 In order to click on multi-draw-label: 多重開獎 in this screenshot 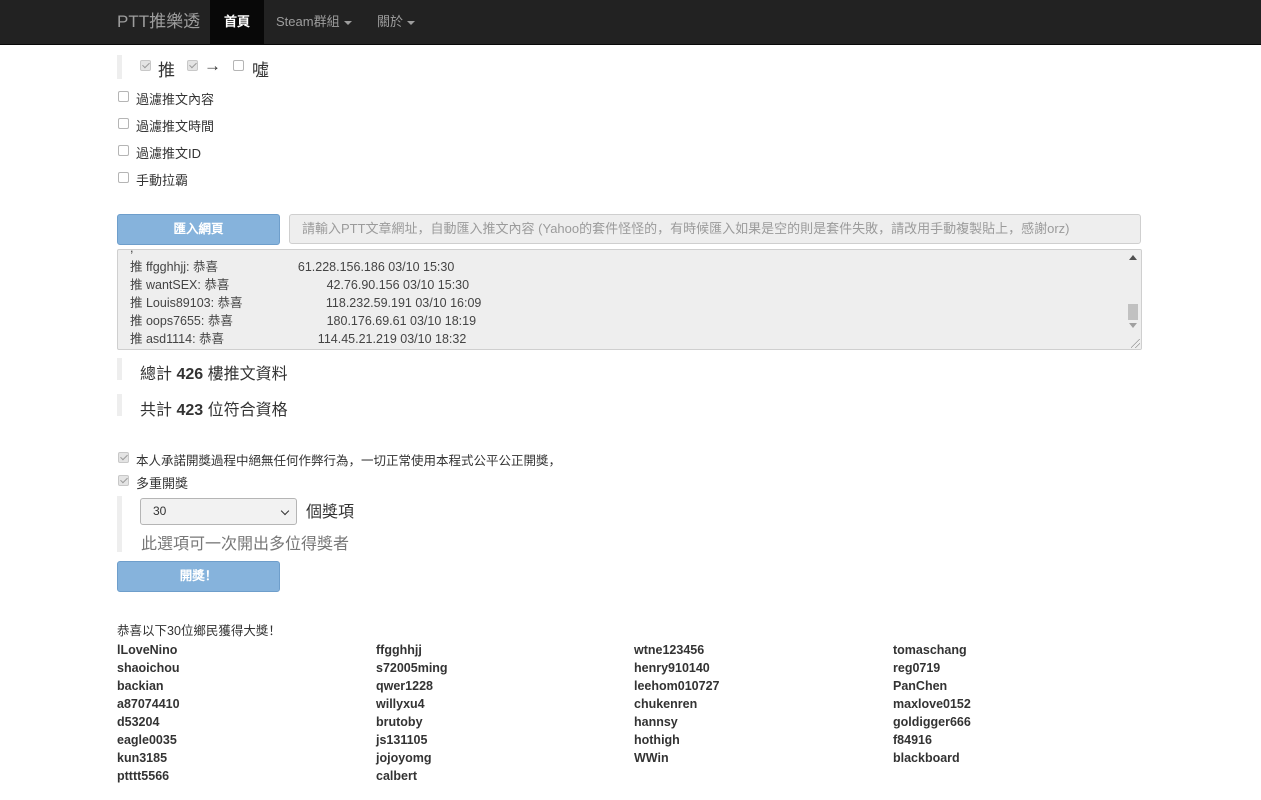, I will do `click(162, 483)`.